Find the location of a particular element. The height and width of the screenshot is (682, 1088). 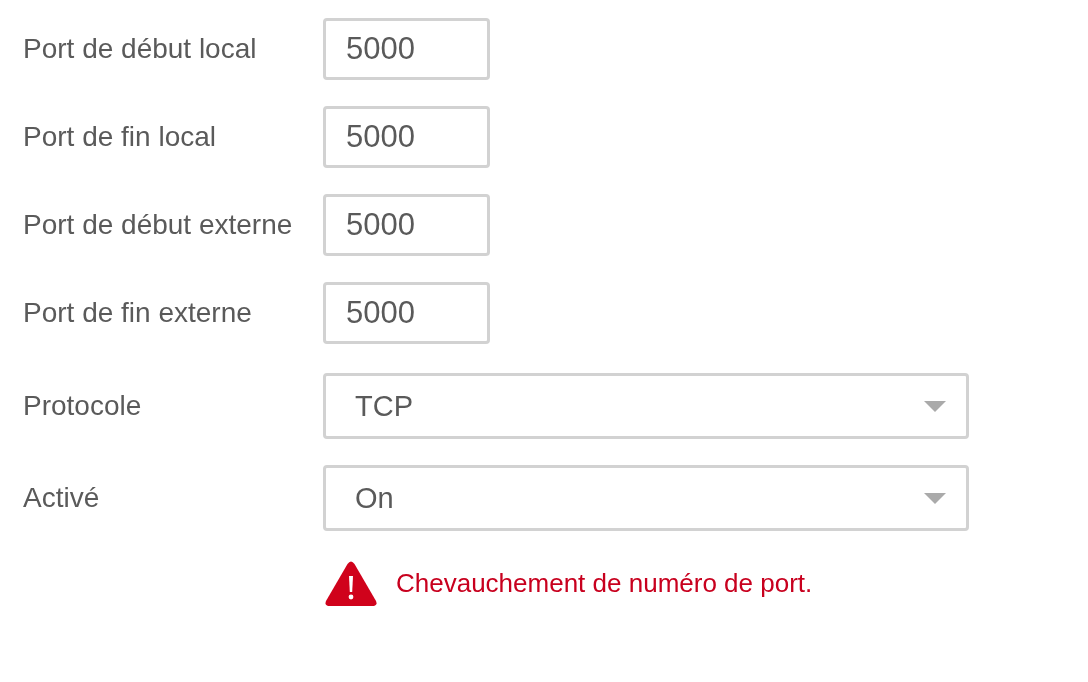

dropdown: TCP is located at coordinates (646, 406).